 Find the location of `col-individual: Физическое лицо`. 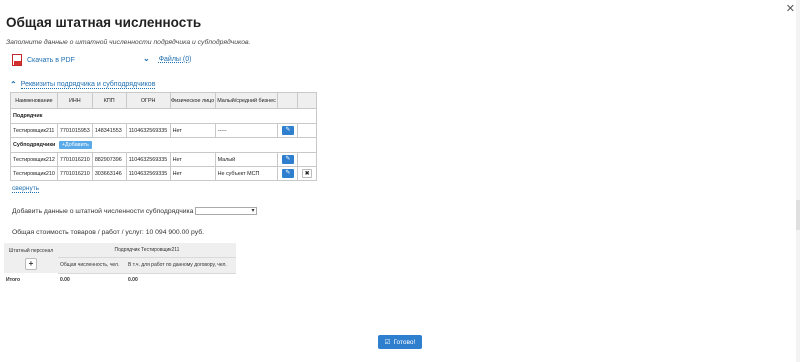

col-individual: Физическое лицо is located at coordinates (192, 100).